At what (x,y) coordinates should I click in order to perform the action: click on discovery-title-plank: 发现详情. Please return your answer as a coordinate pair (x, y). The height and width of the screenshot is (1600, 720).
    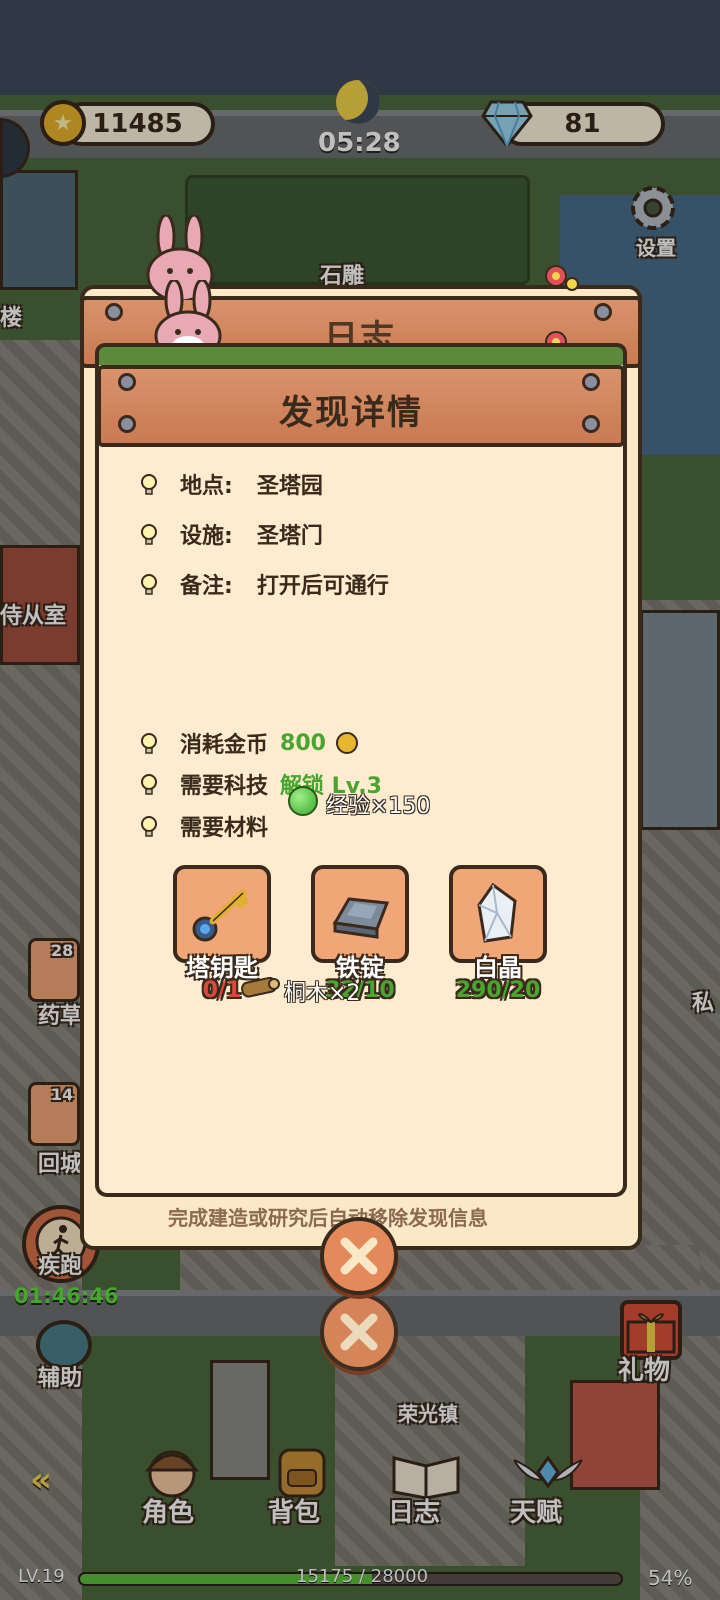
    Looking at the image, I should click on (361, 406).